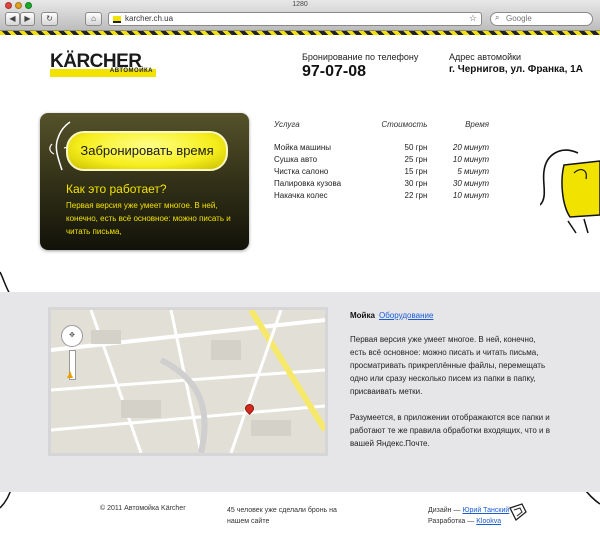 The image size is (600, 543). I want to click on location-map: ✥ ♟, so click(188, 381).